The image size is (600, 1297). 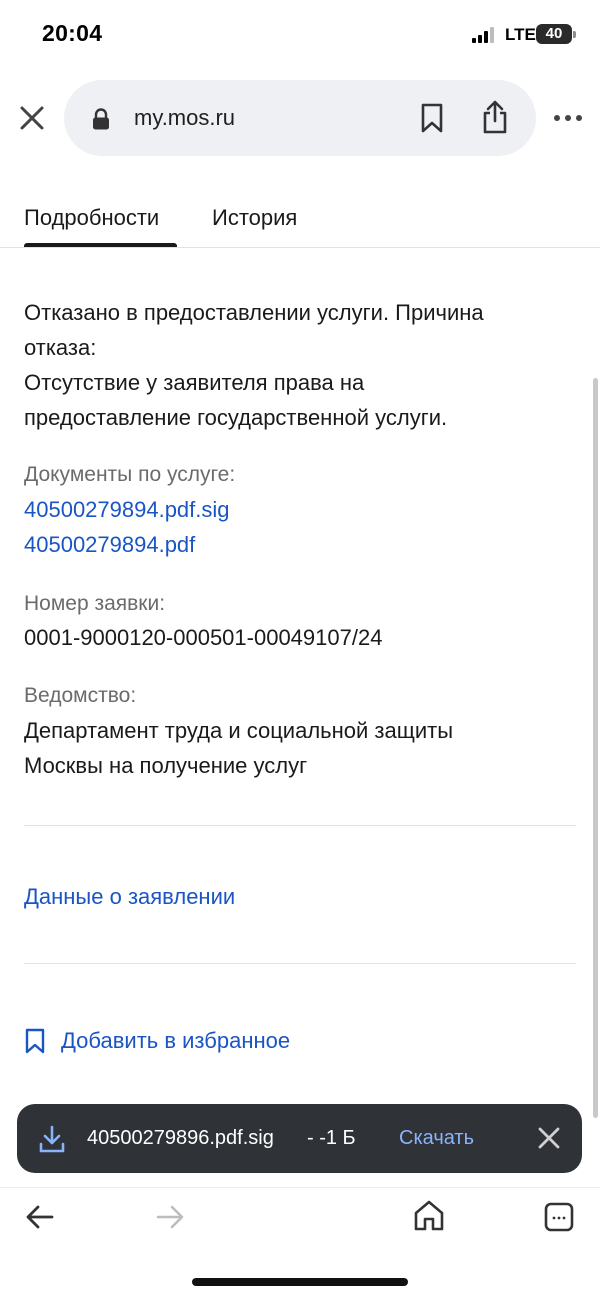 What do you see at coordinates (166, 765) in the screenshot?
I see `department-line-2: Москвы на получение услуг` at bounding box center [166, 765].